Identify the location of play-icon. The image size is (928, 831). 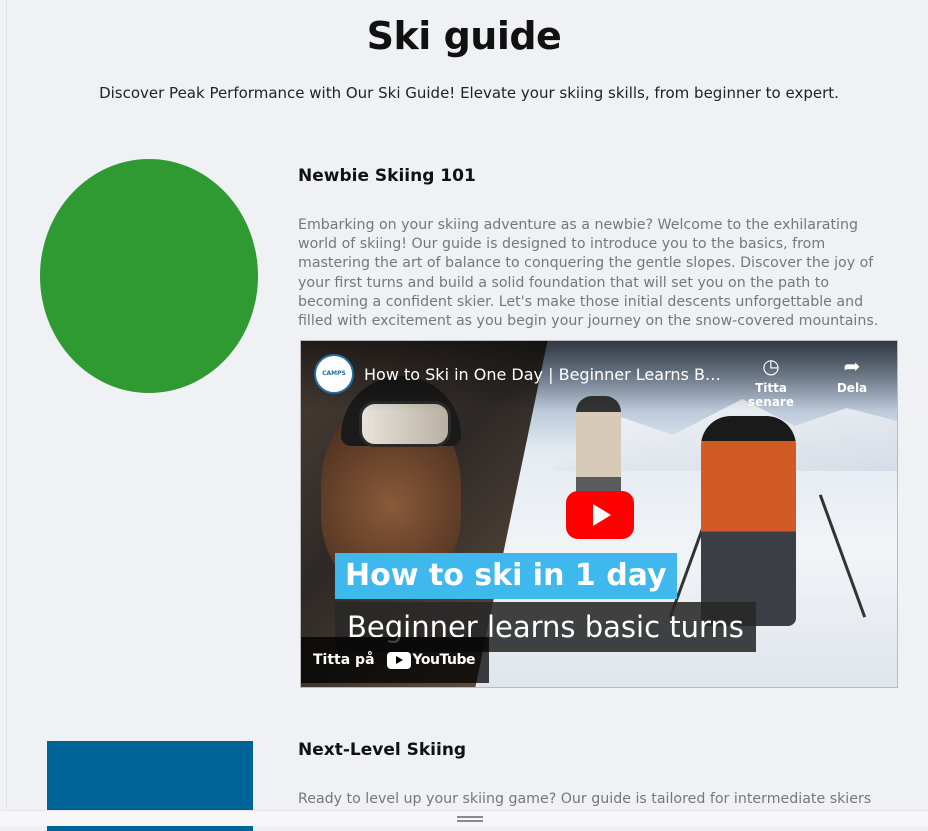
(602, 515).